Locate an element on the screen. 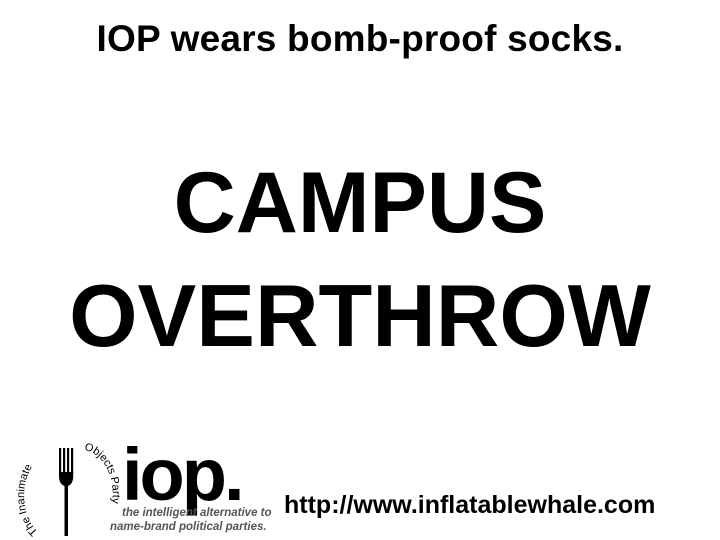 Image resolution: width=720 pixels, height=540 pixels. svg-text: The Inanimate is located at coordinates (27, 500).